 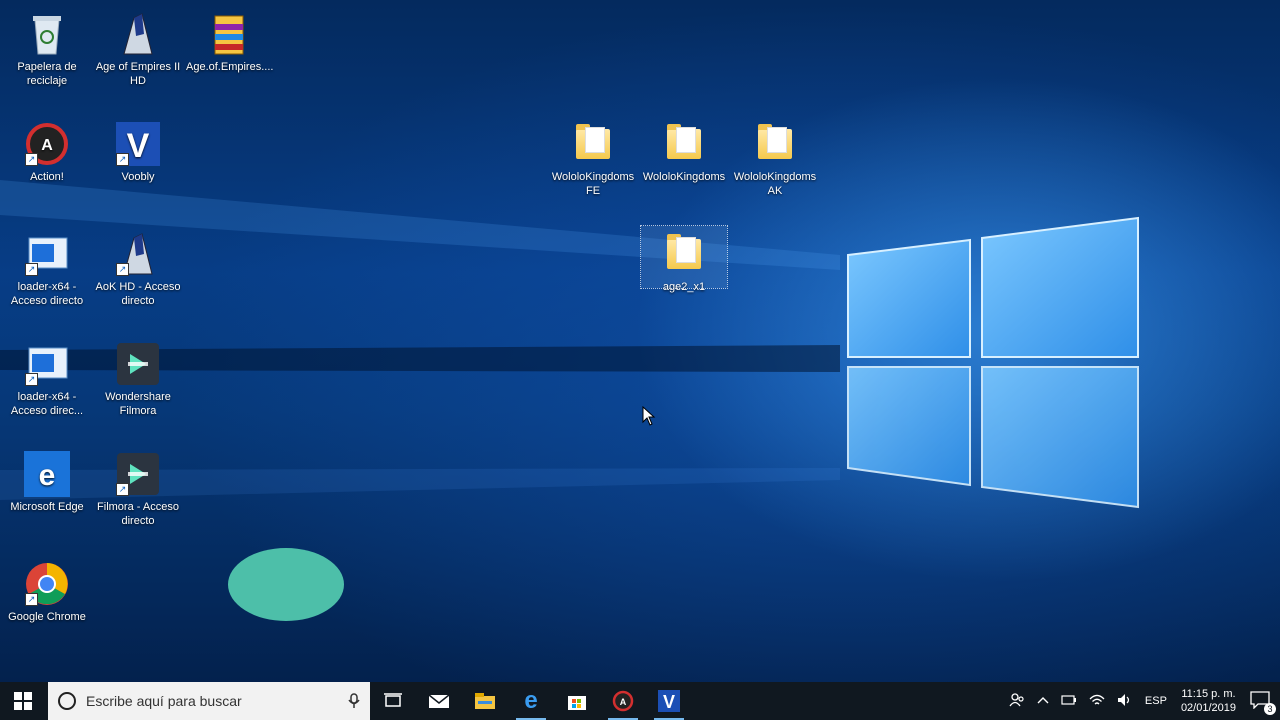 I want to click on voobly-icon: V ↗, so click(x=138, y=144).